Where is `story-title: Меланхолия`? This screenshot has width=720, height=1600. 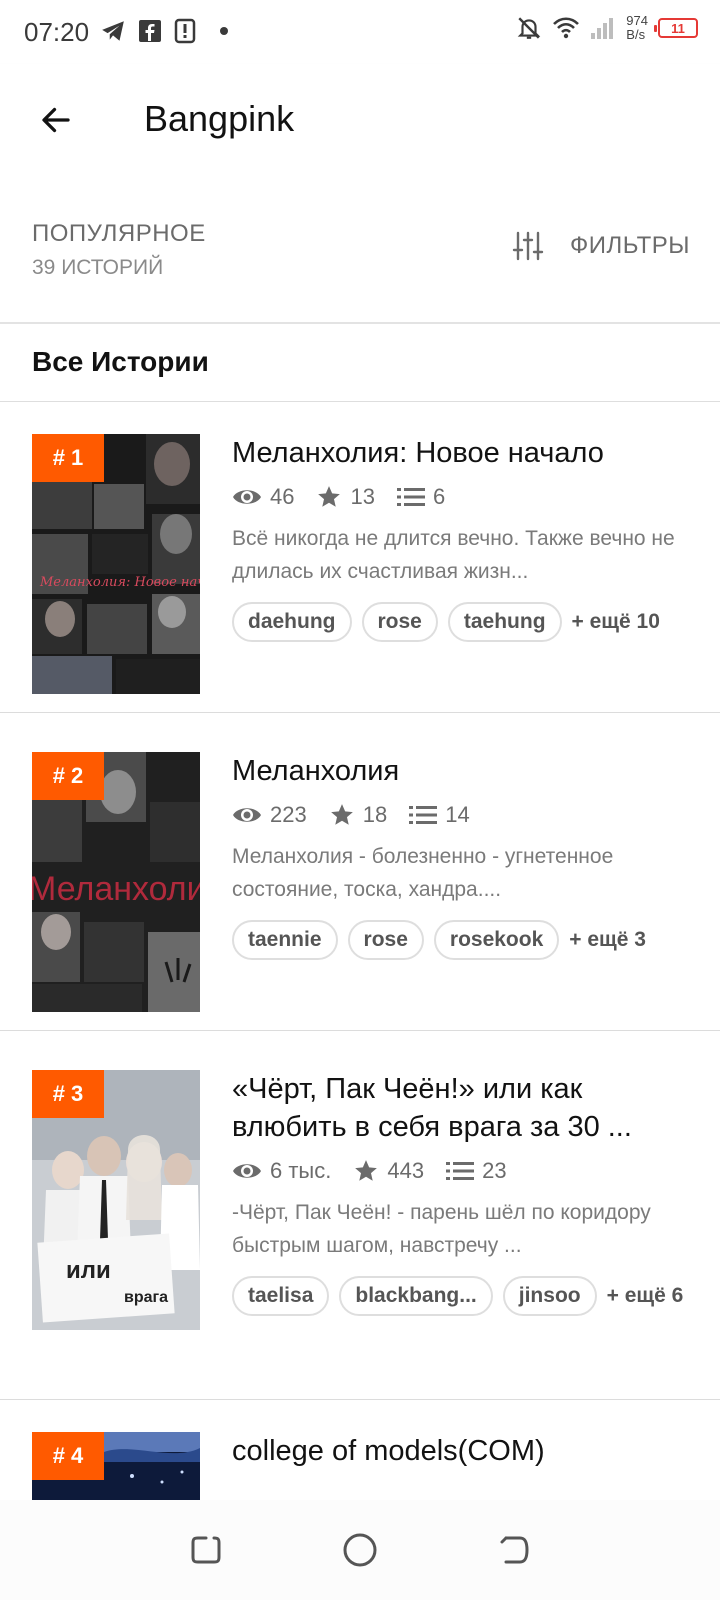
story-title: Меланхолия is located at coordinates (462, 771).